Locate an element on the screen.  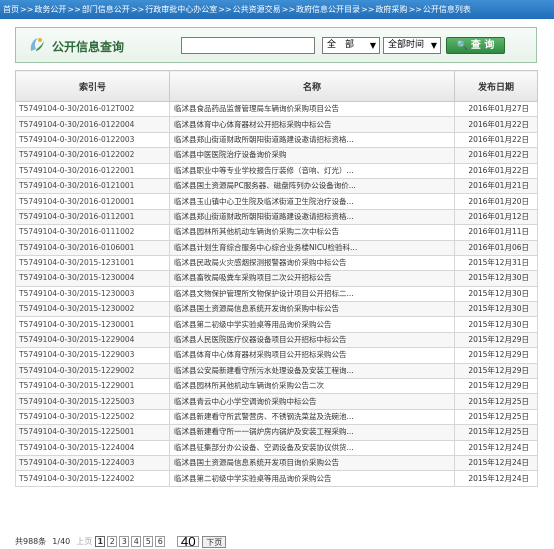
row-index-number: T5749104-0-30/2015-1230001 is located at coordinates (92, 324).